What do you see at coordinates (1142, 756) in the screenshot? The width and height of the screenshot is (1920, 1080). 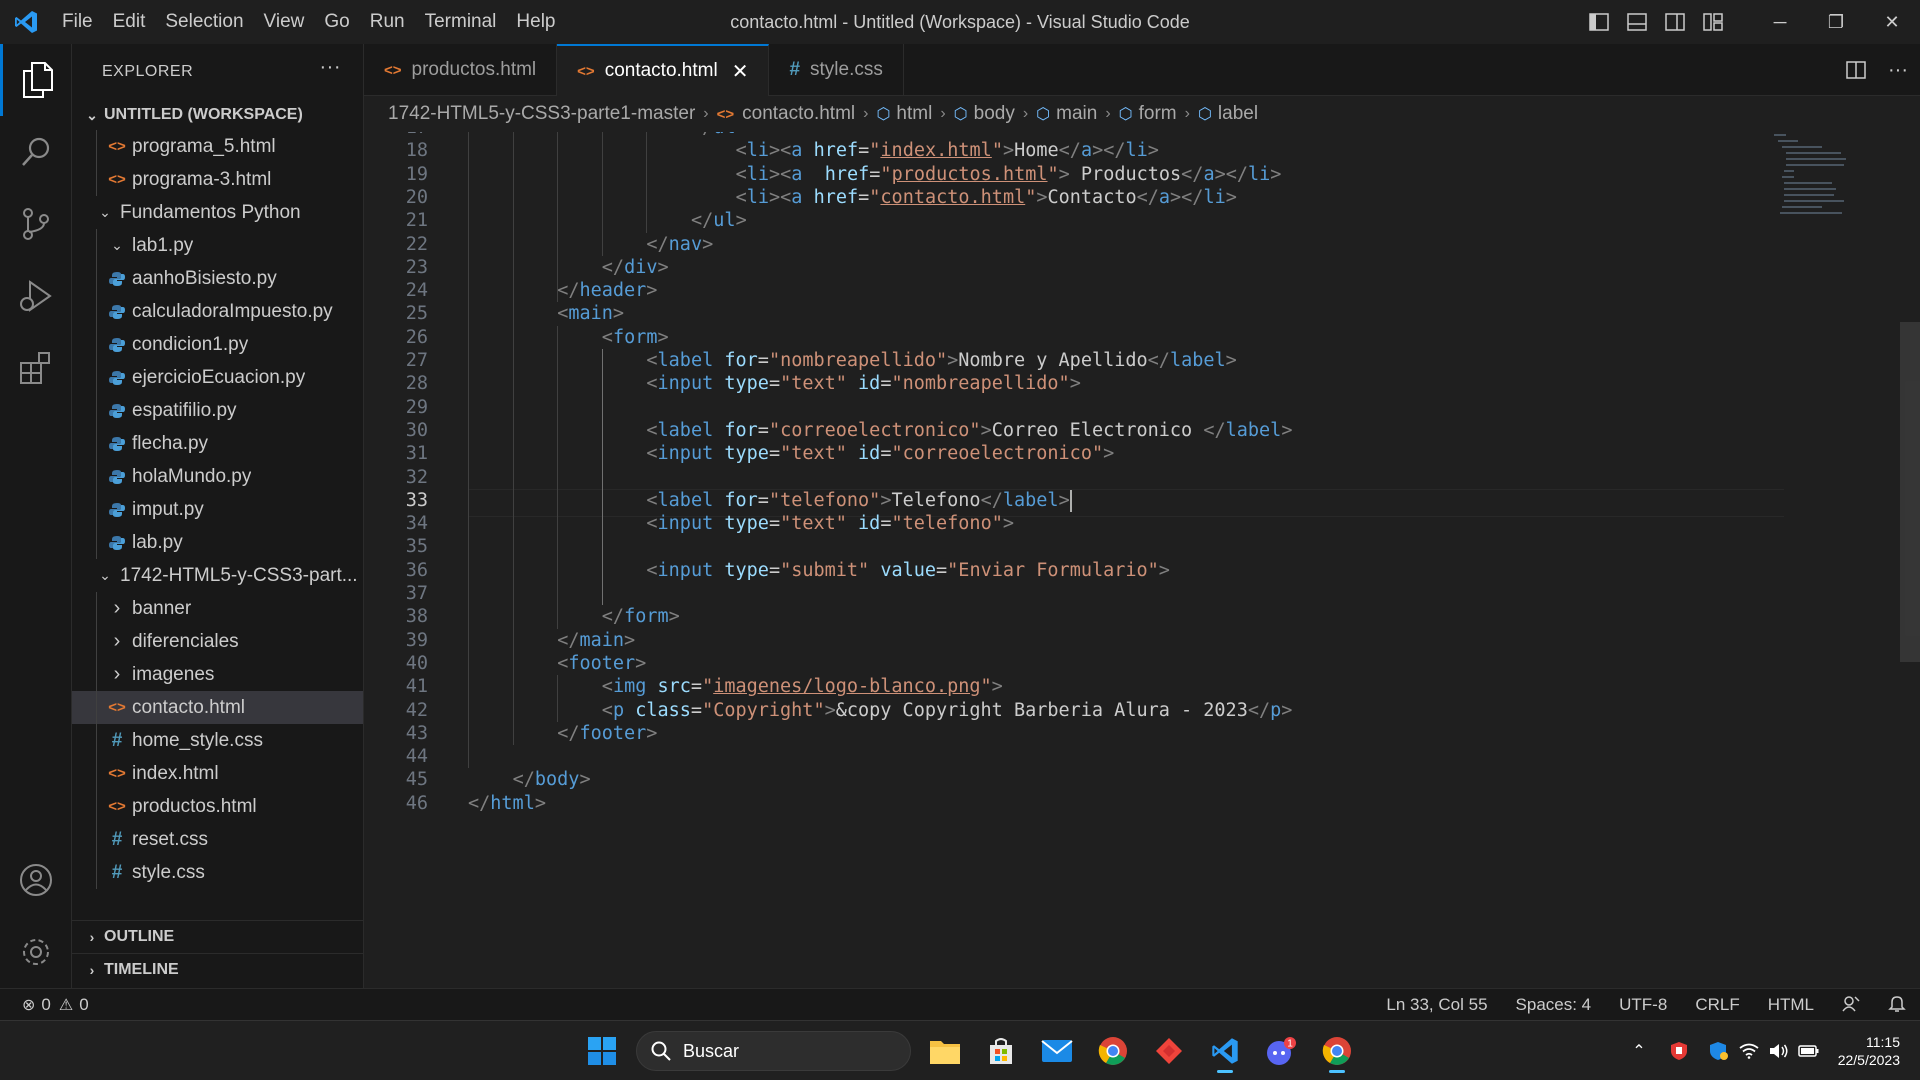 I see `code-line: 44` at bounding box center [1142, 756].